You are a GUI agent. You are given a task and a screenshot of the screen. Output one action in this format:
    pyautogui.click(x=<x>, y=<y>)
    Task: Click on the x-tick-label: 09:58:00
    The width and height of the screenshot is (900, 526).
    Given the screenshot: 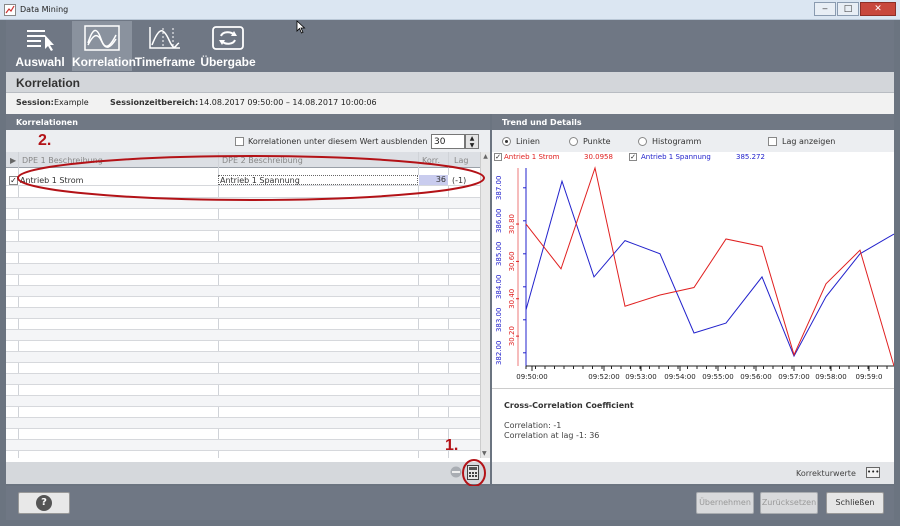 What is the action you would take?
    pyautogui.click(x=830, y=377)
    